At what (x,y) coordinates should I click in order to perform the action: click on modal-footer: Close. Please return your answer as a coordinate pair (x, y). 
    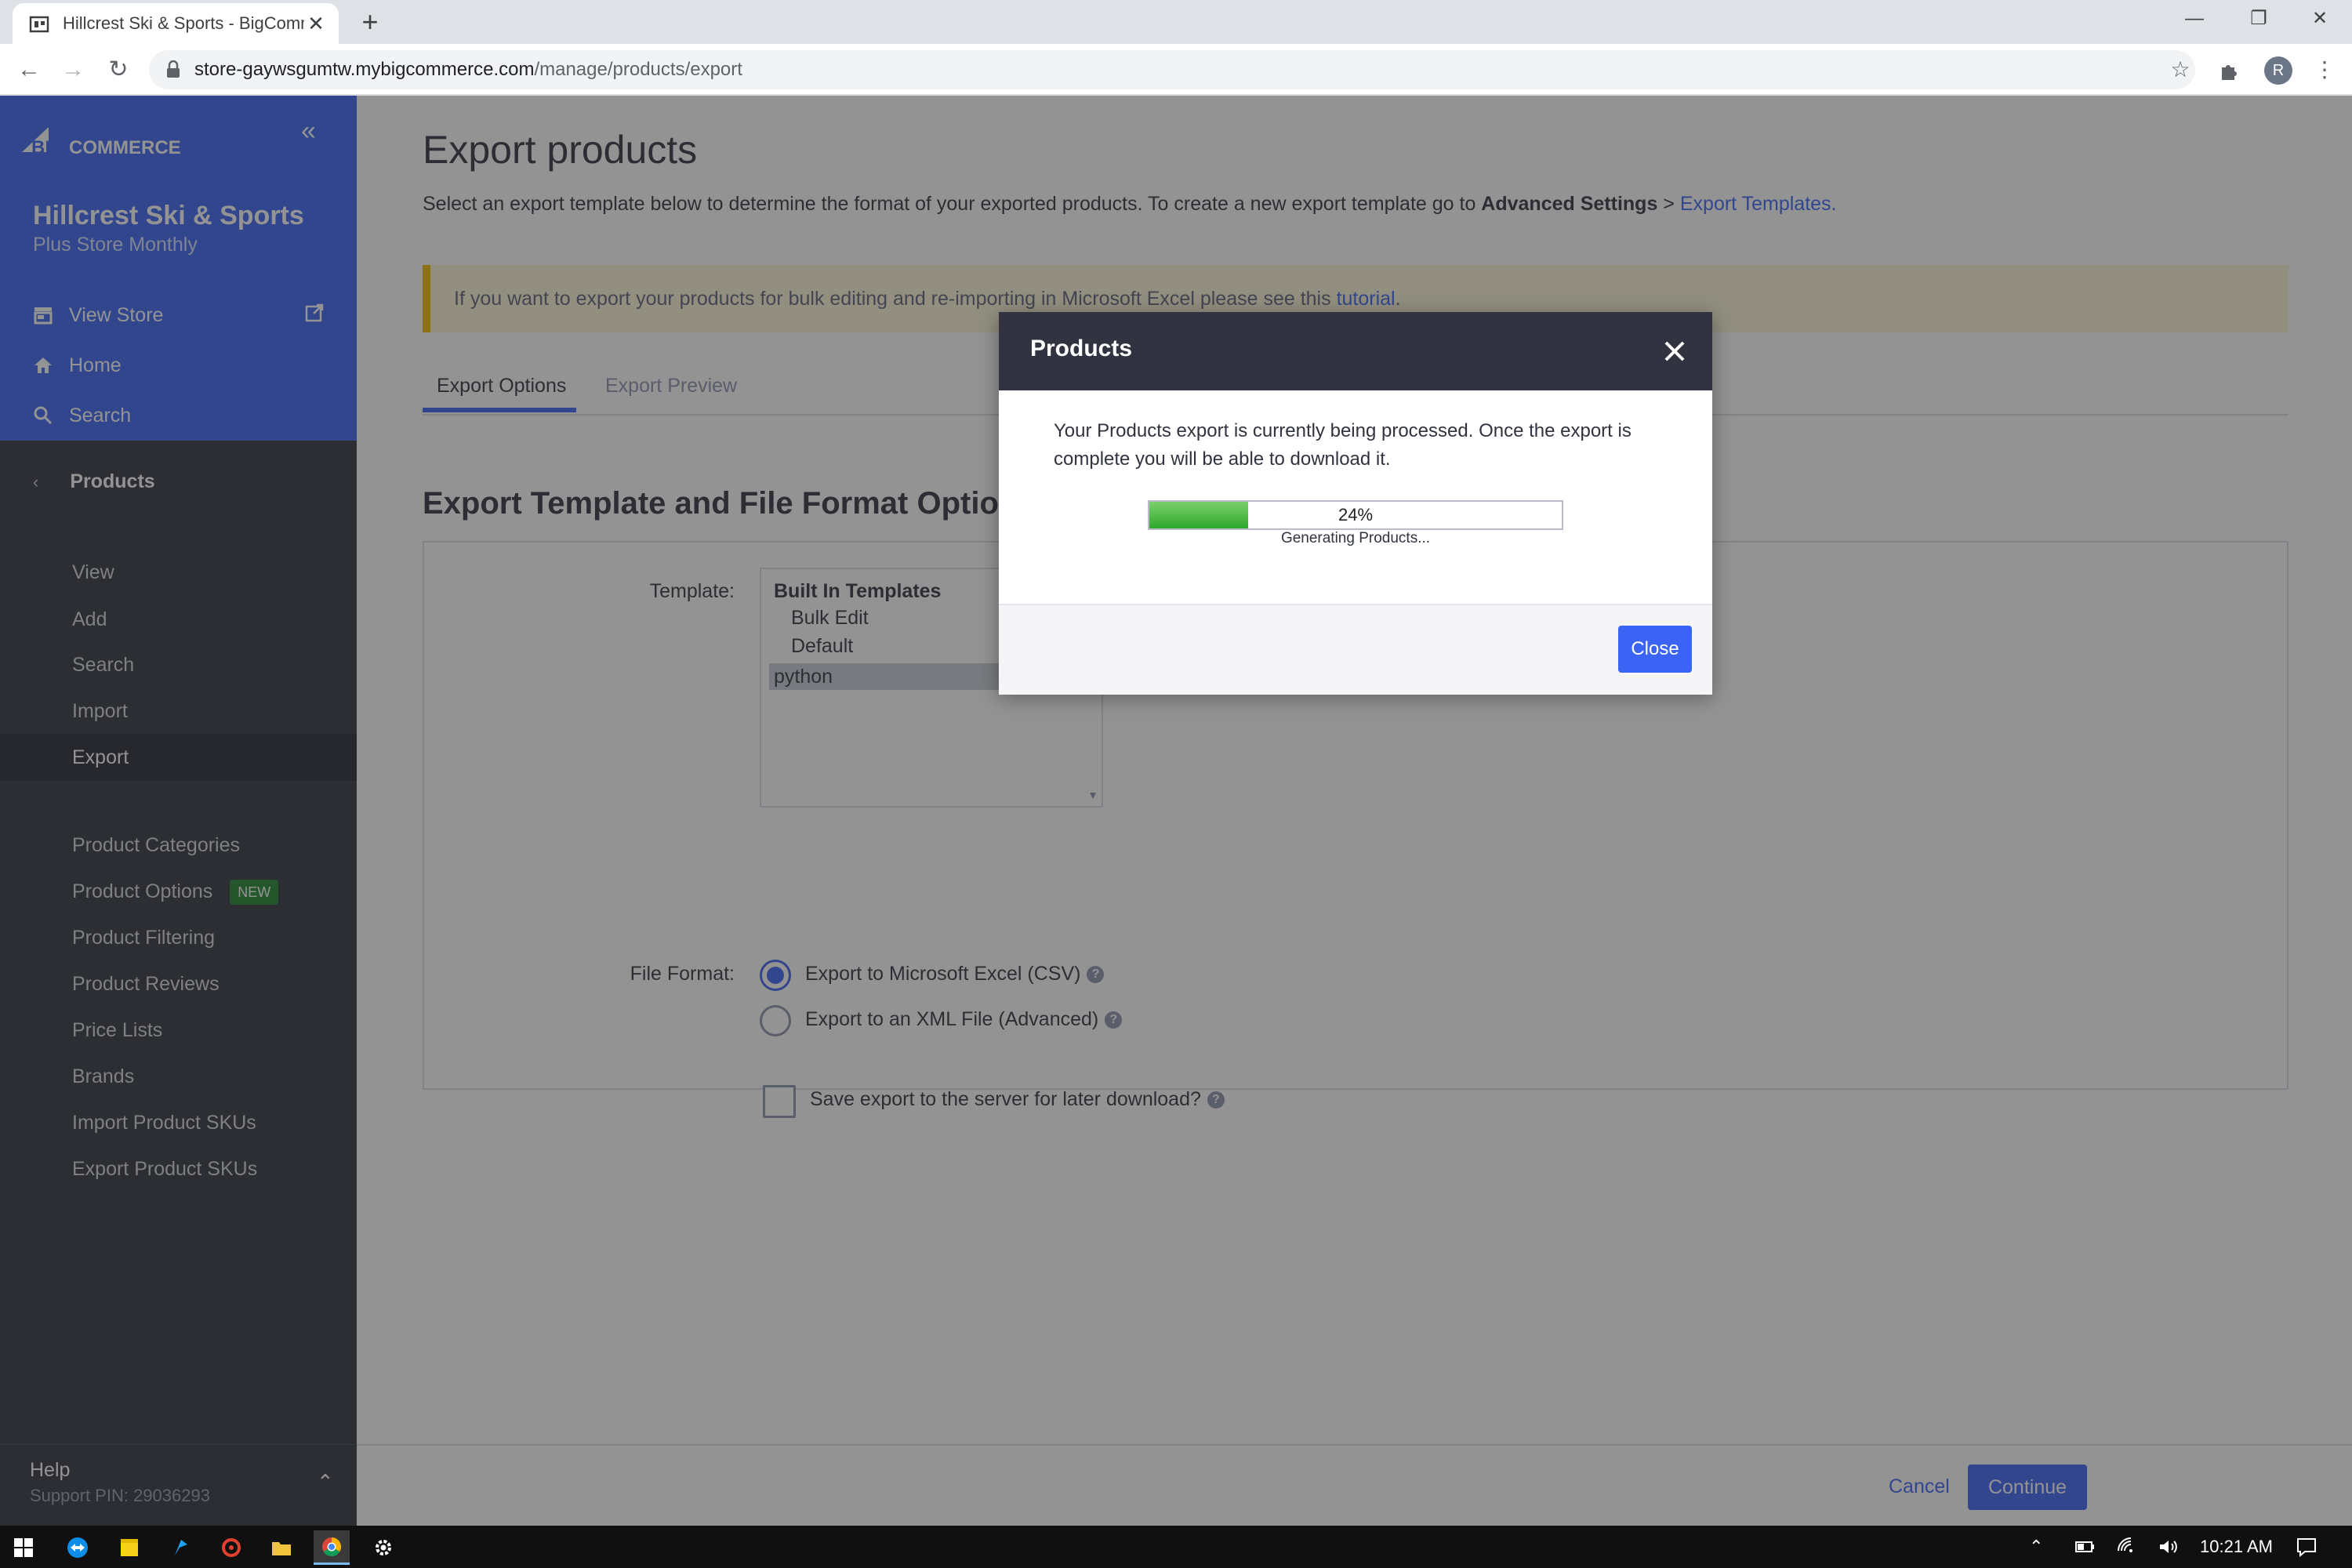
    Looking at the image, I should click on (1355, 649).